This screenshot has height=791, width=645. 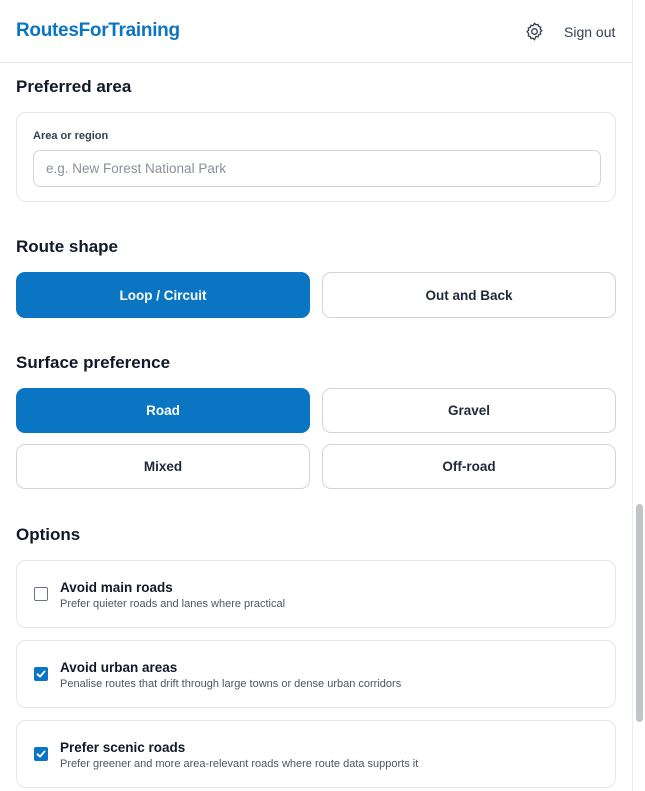 What do you see at coordinates (469, 295) in the screenshot?
I see `route-shape-out-and-back-button: Out and Back` at bounding box center [469, 295].